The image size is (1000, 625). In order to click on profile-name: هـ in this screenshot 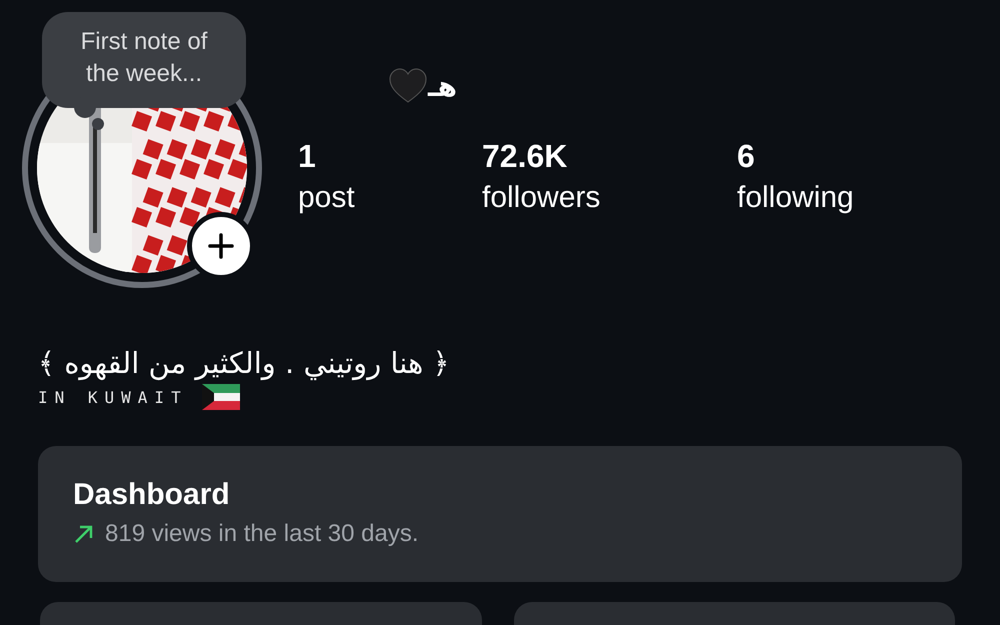, I will do `click(442, 86)`.